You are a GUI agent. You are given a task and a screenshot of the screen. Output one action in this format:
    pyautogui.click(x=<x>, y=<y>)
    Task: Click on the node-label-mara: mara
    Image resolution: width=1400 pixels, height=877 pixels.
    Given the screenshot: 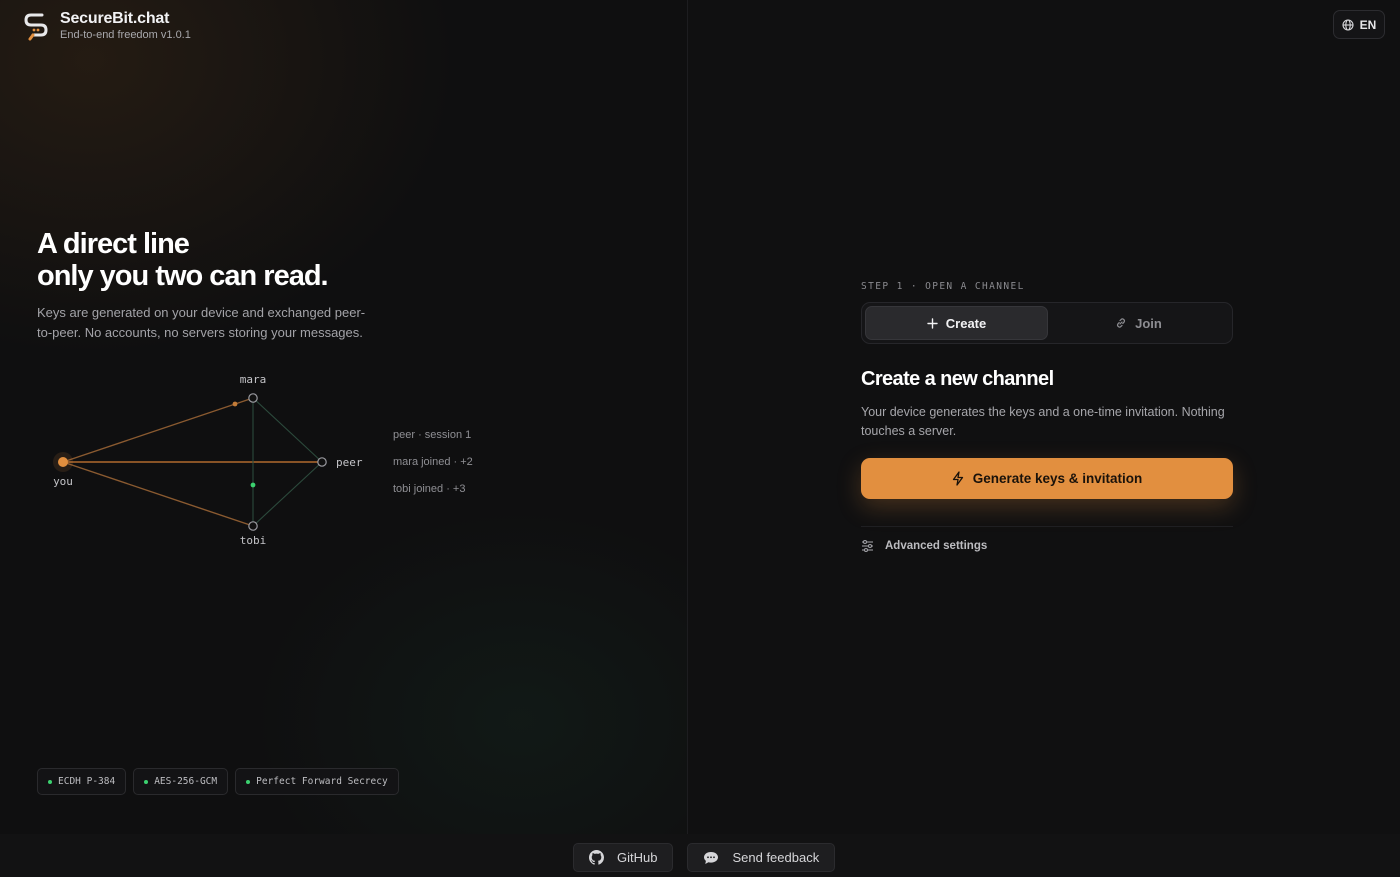 What is the action you would take?
    pyautogui.click(x=253, y=379)
    